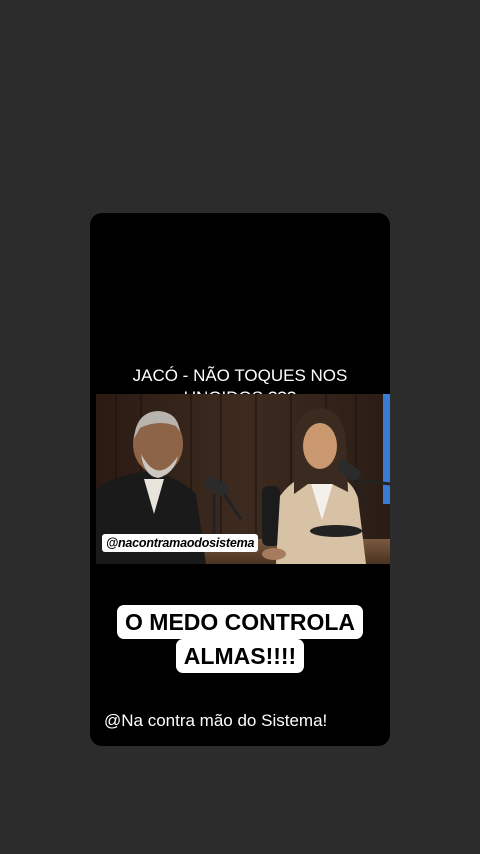 The width and height of the screenshot is (480, 854). Describe the element at coordinates (240, 375) in the screenshot. I see `story-title-line-1: JACÓ - NÃO TOQUES NOS` at that location.